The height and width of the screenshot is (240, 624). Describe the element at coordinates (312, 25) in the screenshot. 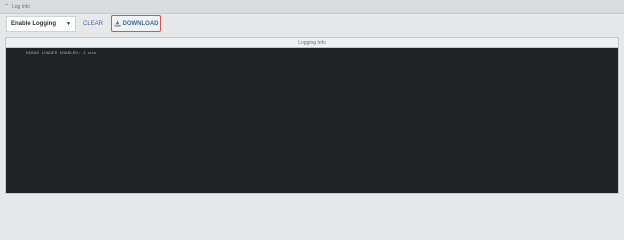

I see `toolbar: Enable Logging ▼ CLEAR DOWNLOAD` at that location.